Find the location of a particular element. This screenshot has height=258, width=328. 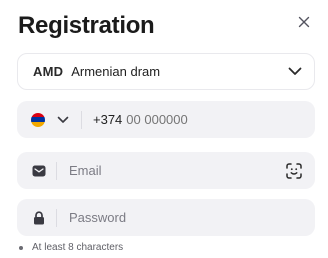

armenia-flag-icon is located at coordinates (38, 119).